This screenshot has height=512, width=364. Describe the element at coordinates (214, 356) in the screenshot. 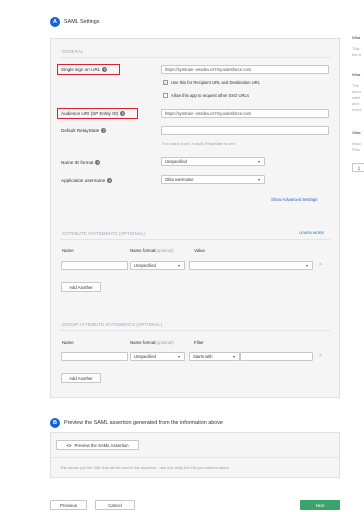

I see `group-filter-select: Starts with` at that location.